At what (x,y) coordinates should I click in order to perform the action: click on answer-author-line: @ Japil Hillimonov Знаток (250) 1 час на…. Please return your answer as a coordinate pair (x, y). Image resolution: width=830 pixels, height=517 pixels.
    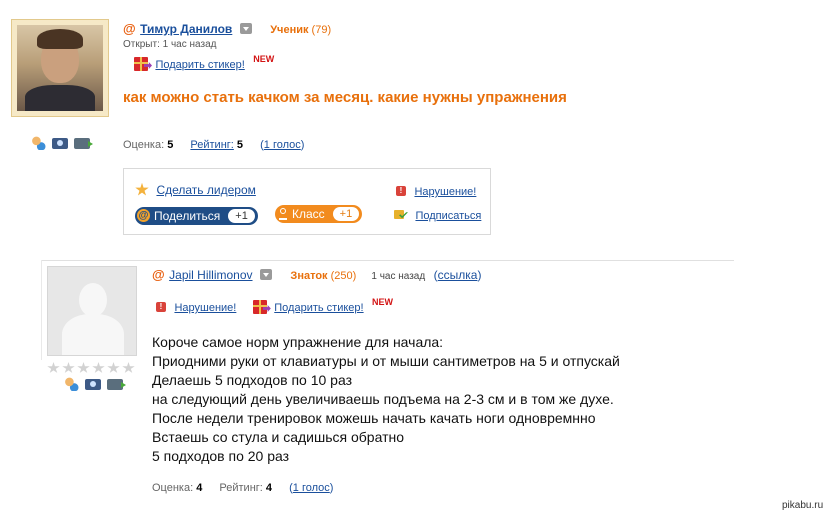
    Looking at the image, I should click on (316, 275).